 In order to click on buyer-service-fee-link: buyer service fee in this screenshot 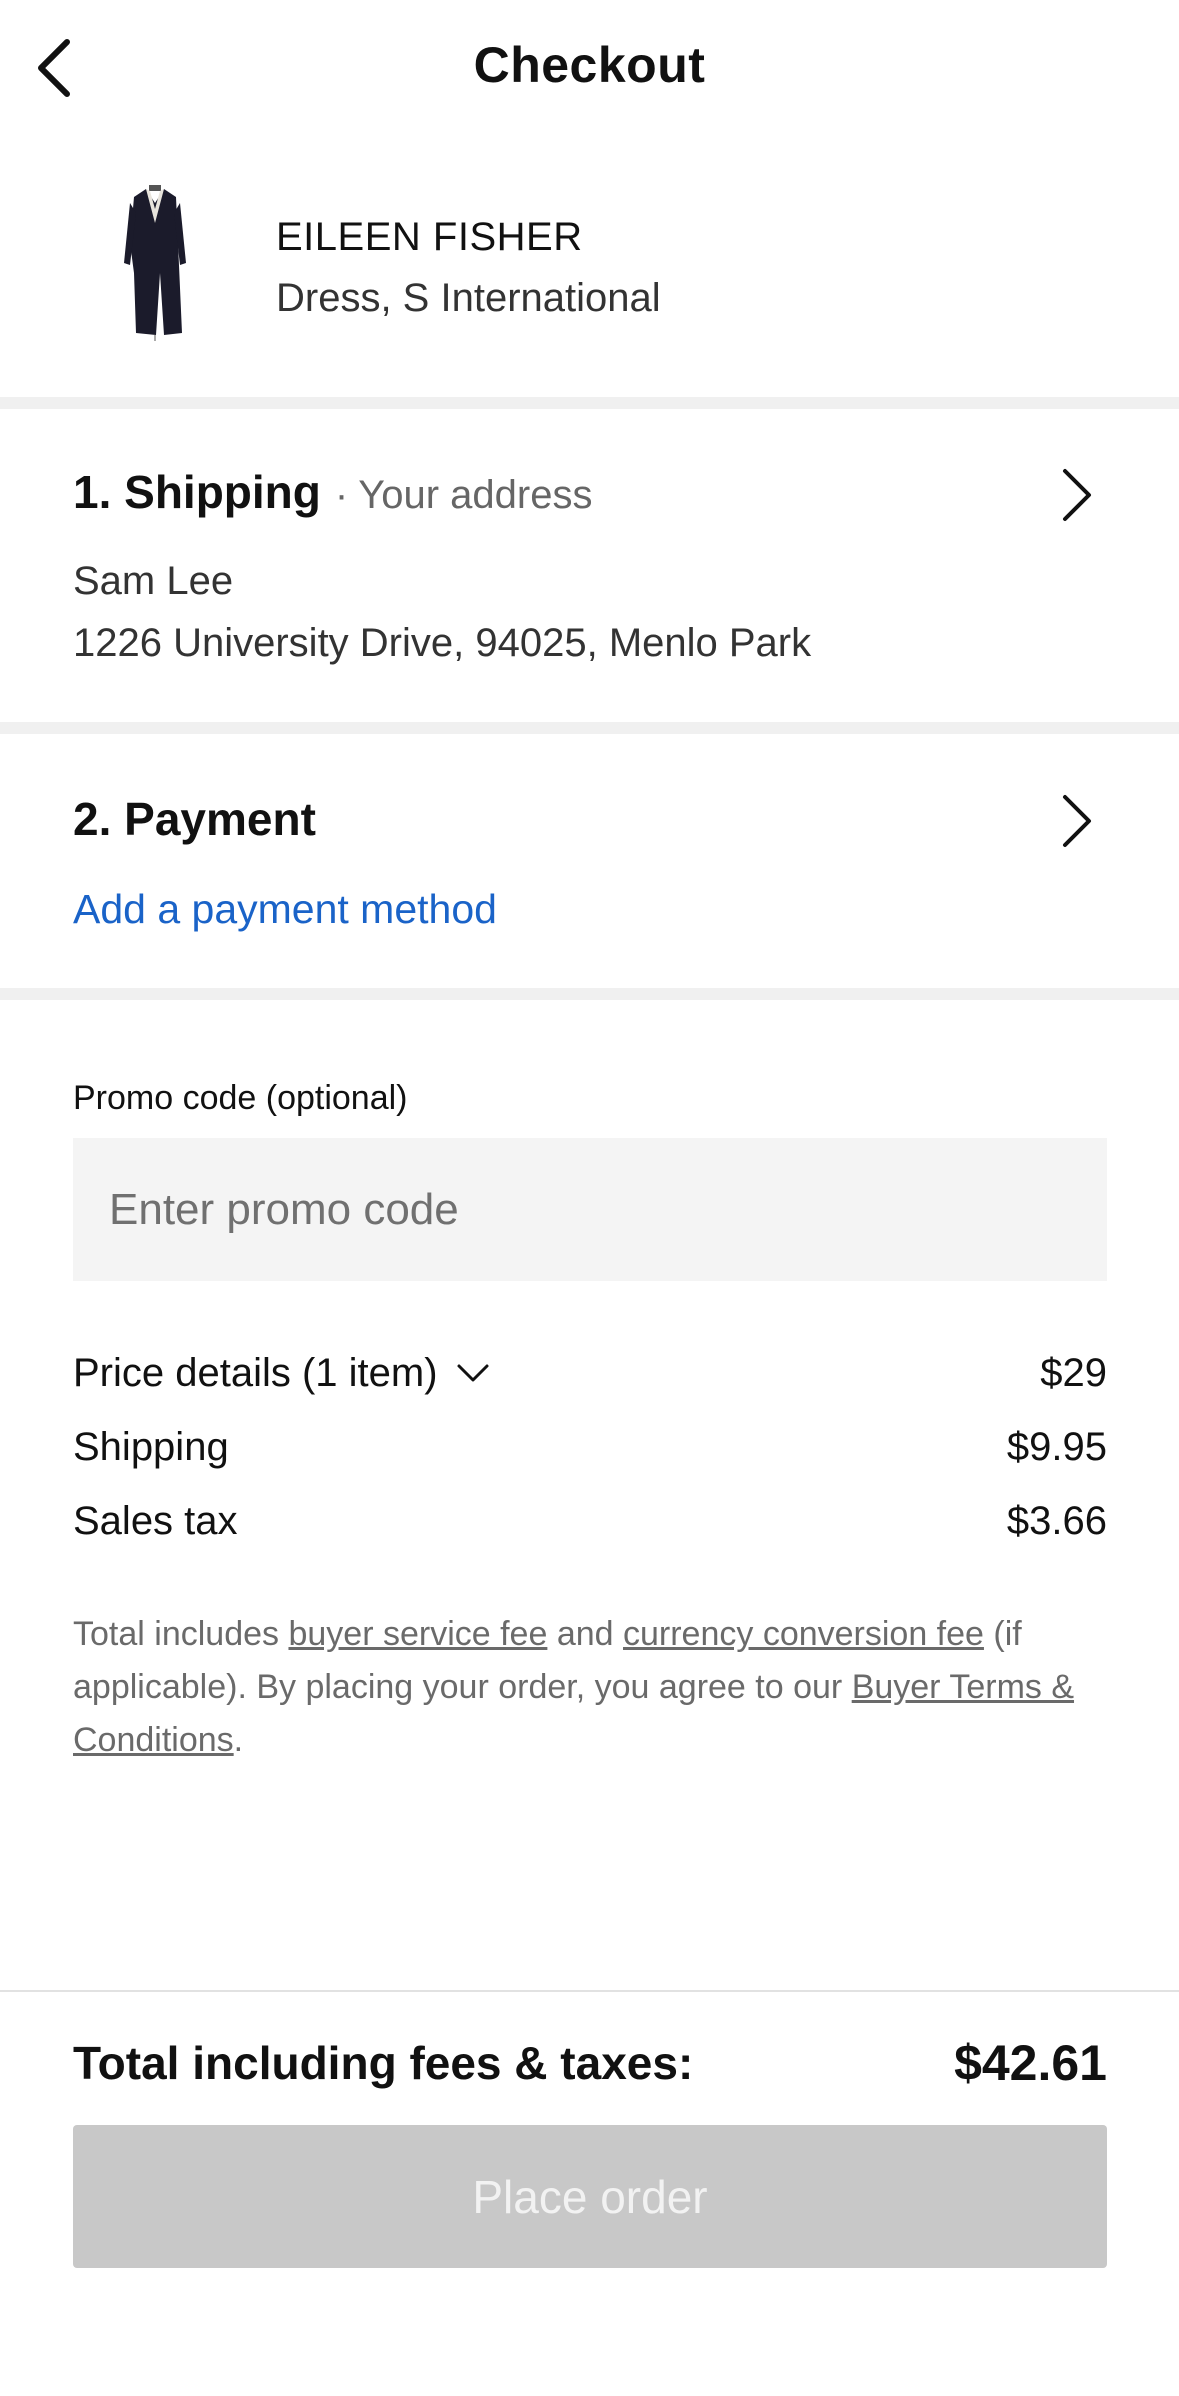, I will do `click(417, 1634)`.